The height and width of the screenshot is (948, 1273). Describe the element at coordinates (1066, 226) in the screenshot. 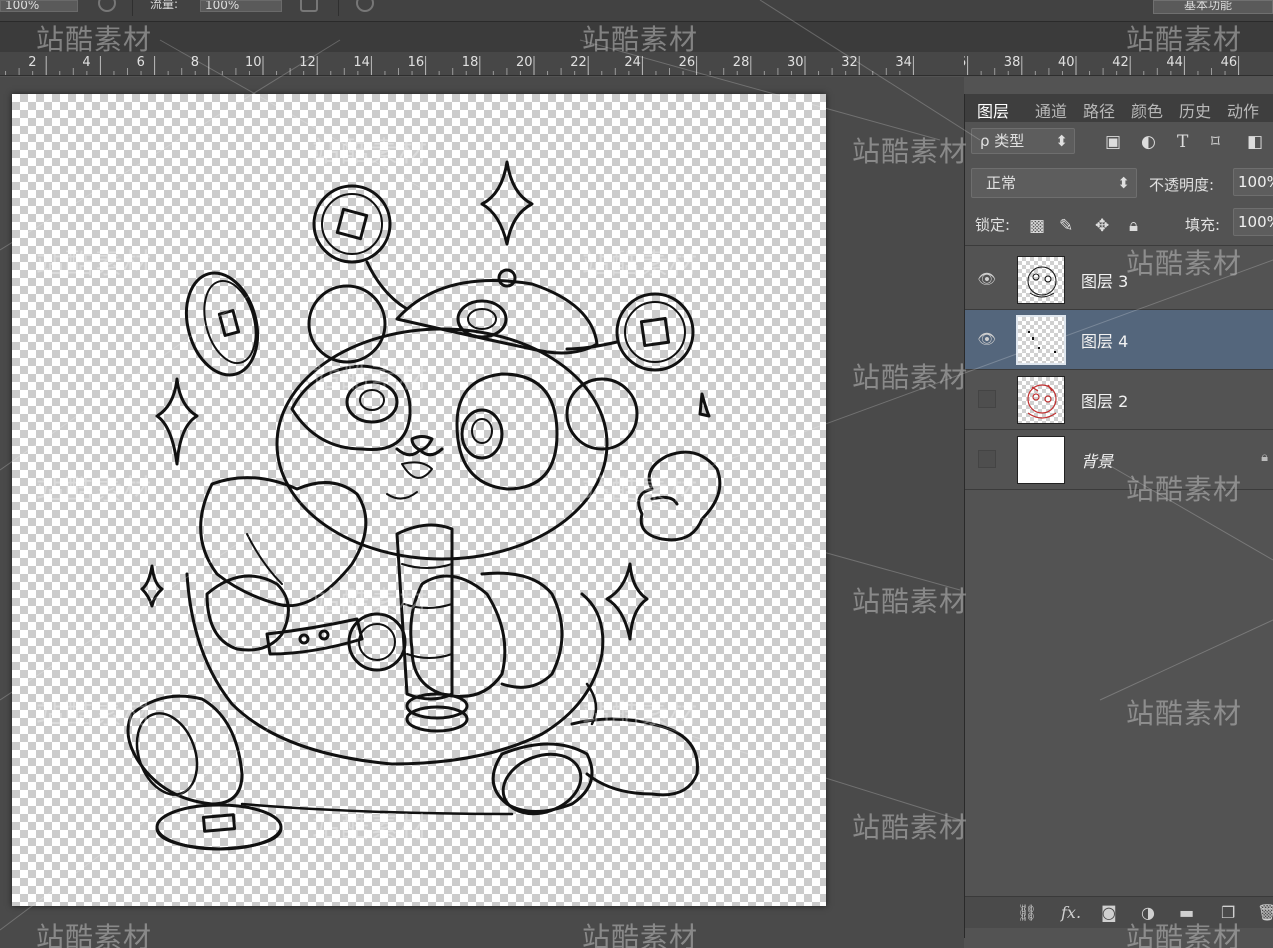

I see `lock-image-pixels-icon: ✎` at that location.